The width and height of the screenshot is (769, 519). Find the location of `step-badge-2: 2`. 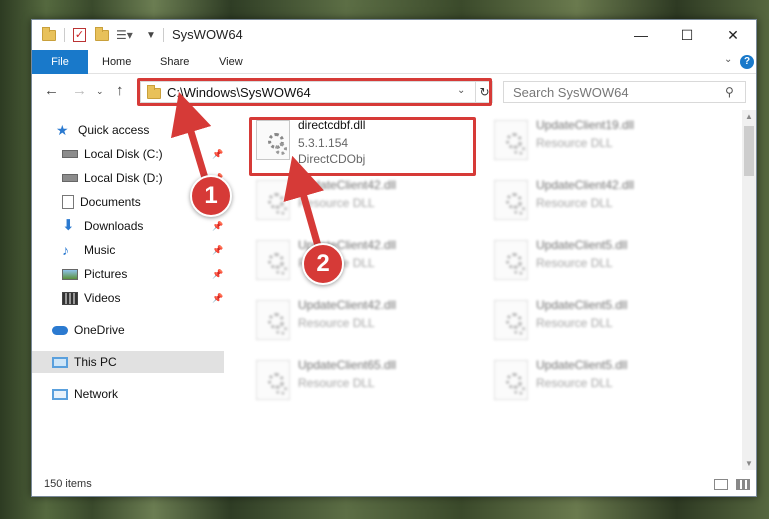

step-badge-2: 2 is located at coordinates (323, 264).